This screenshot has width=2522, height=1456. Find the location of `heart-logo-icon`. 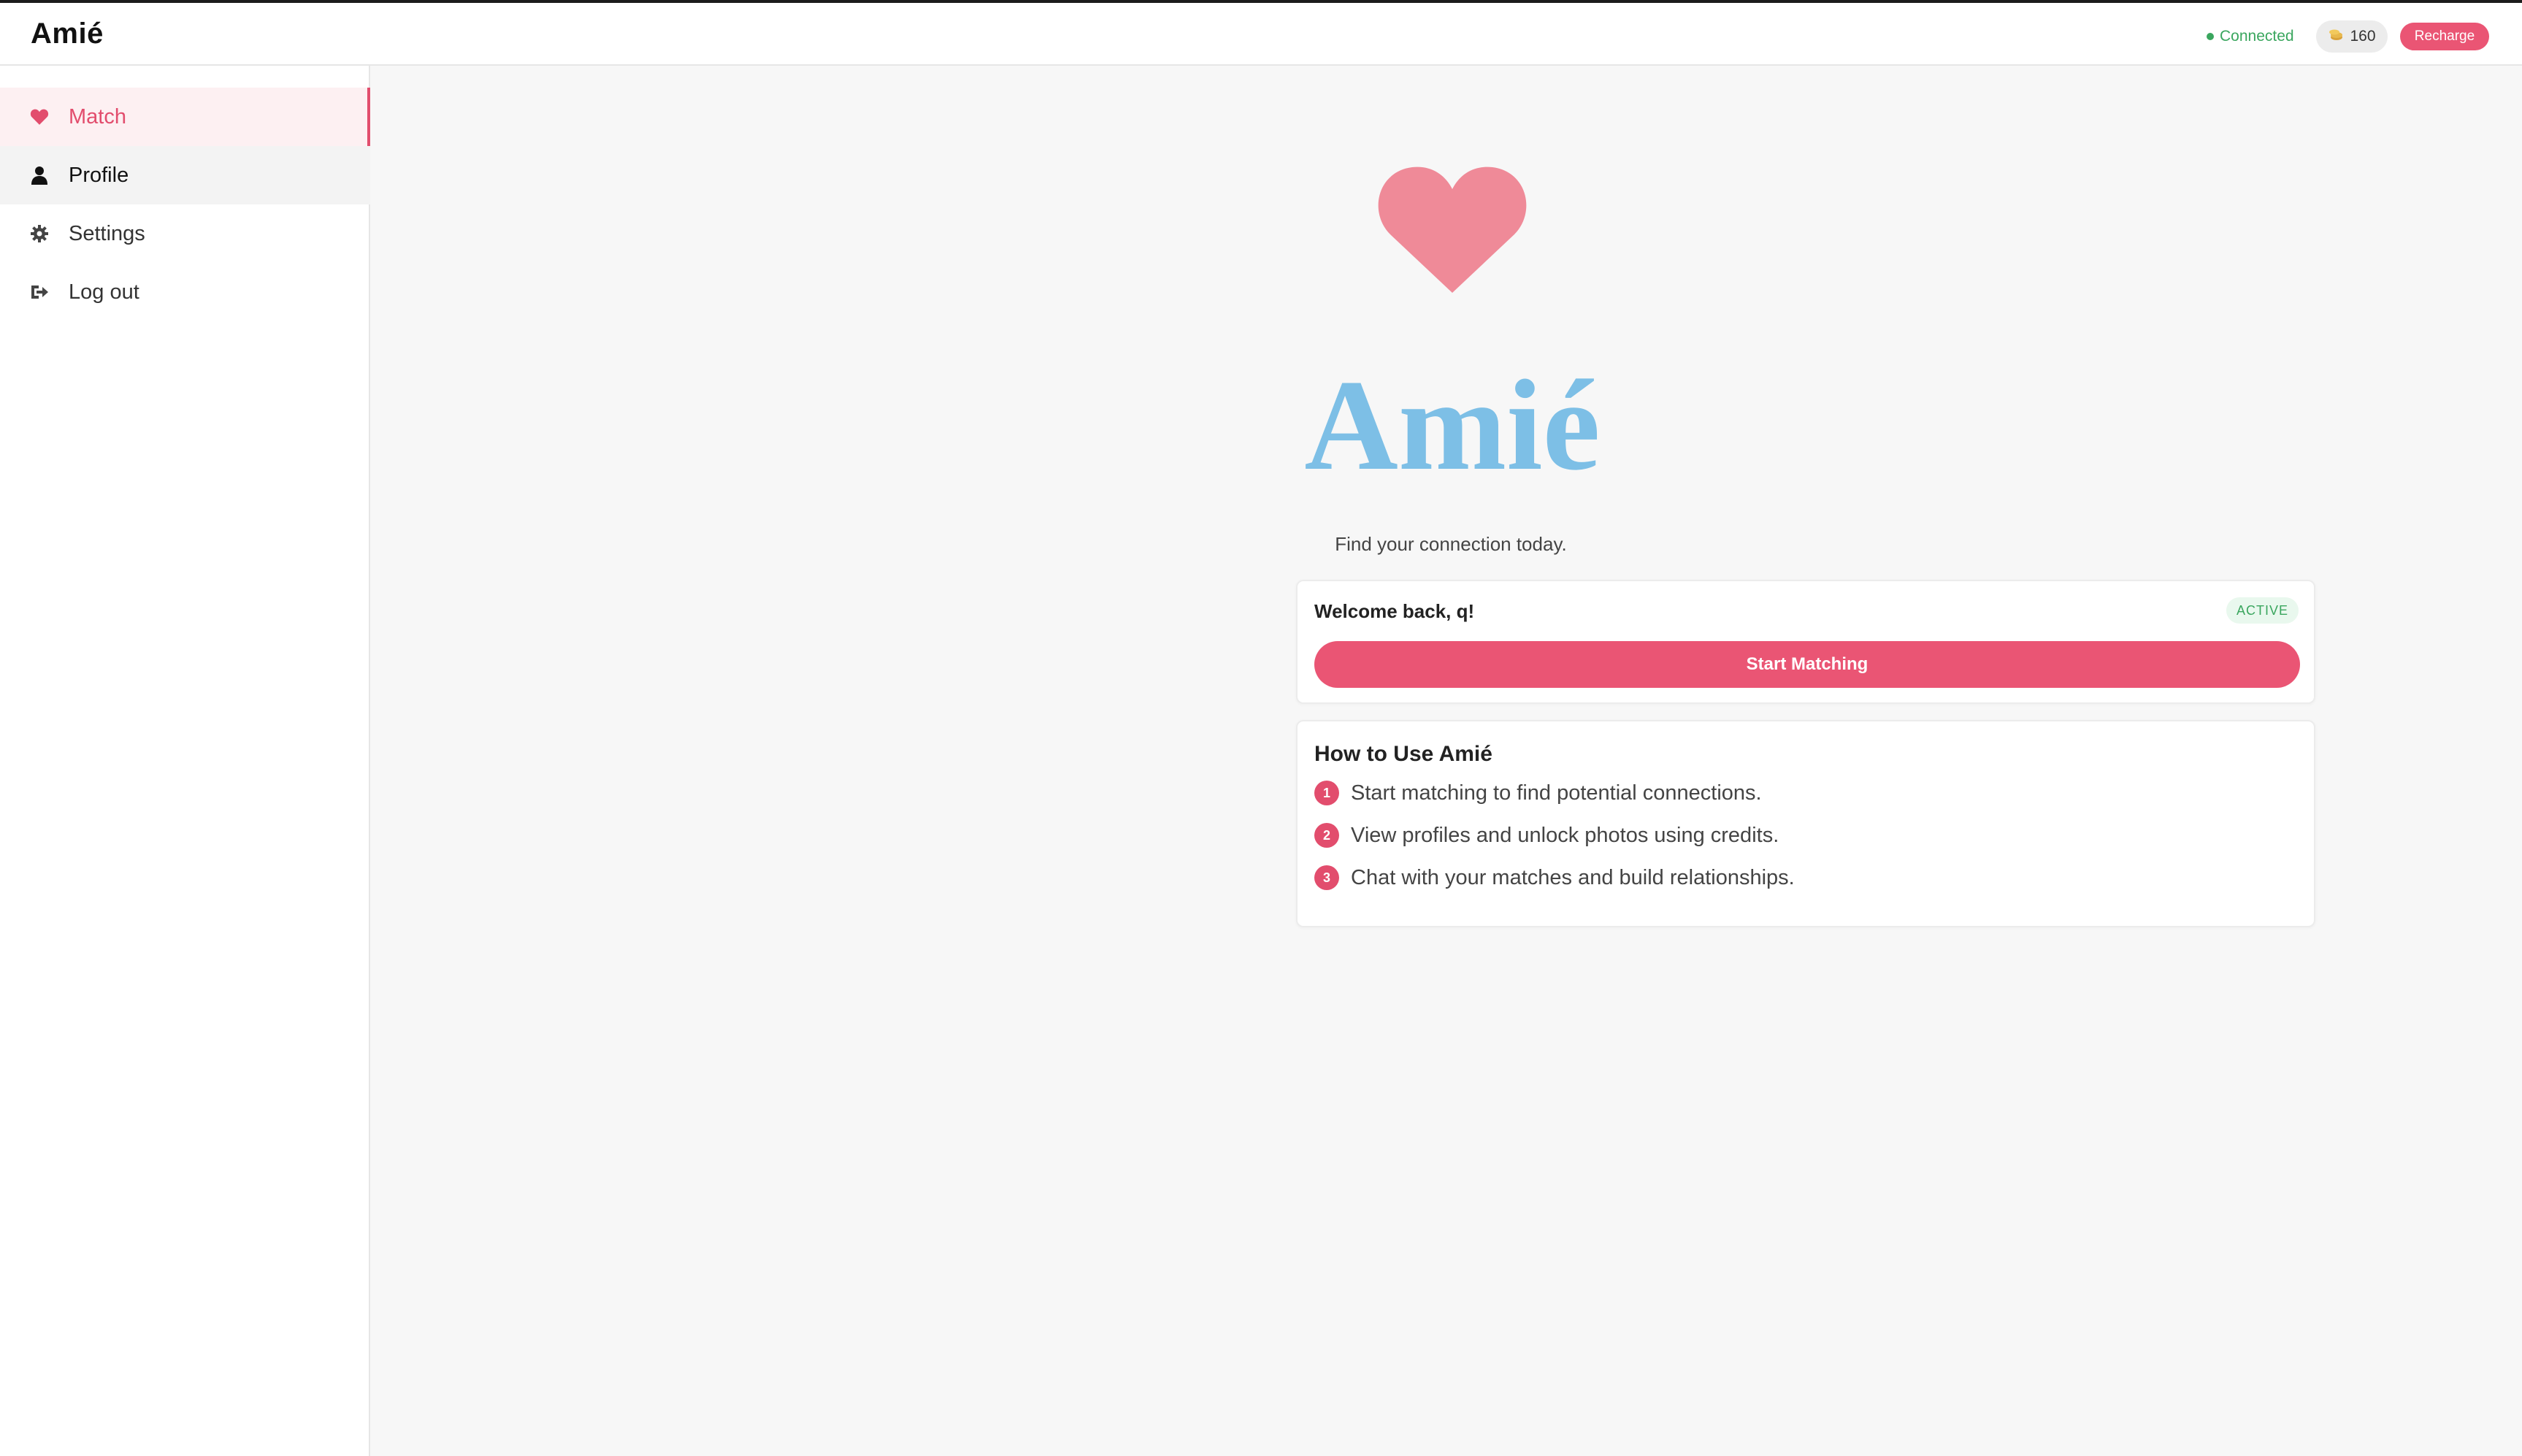

heart-logo-icon is located at coordinates (1452, 229).